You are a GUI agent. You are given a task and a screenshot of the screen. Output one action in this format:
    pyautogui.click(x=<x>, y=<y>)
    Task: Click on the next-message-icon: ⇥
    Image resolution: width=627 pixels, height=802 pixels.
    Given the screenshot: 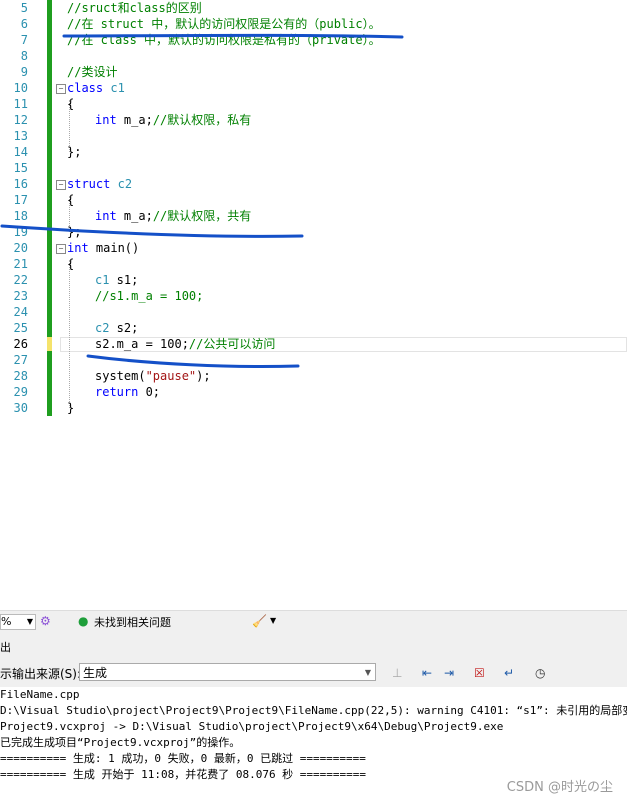 What is the action you would take?
    pyautogui.click(x=449, y=673)
    